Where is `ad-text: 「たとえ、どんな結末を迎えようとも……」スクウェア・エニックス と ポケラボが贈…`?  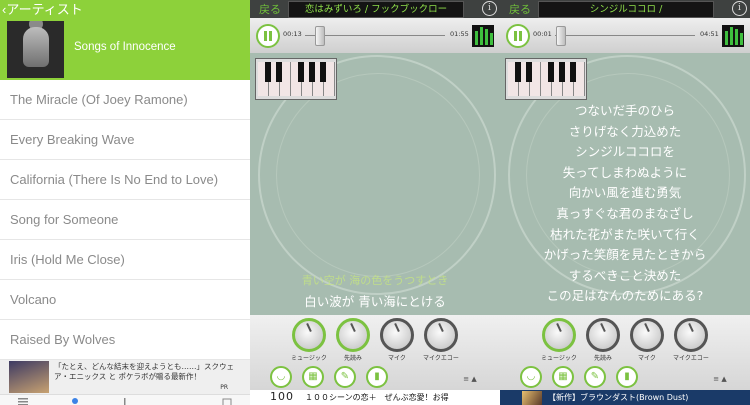 ad-text: 「たとえ、どんな結末を迎えようとも……」スクウェア・エニックス と ポケラボが贈… is located at coordinates (144, 371).